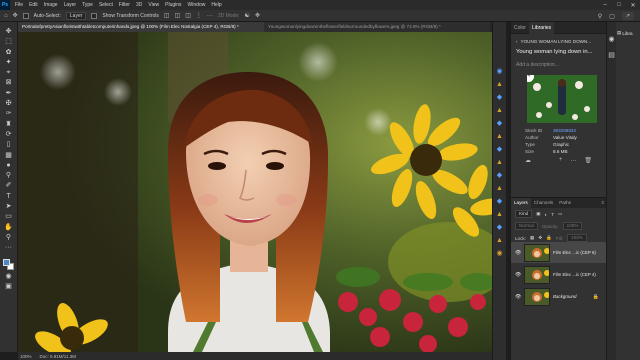 This screenshot has width=640, height=360. What do you see at coordinates (167, 15) in the screenshot?
I see `align-left-icon: ◫` at bounding box center [167, 15].